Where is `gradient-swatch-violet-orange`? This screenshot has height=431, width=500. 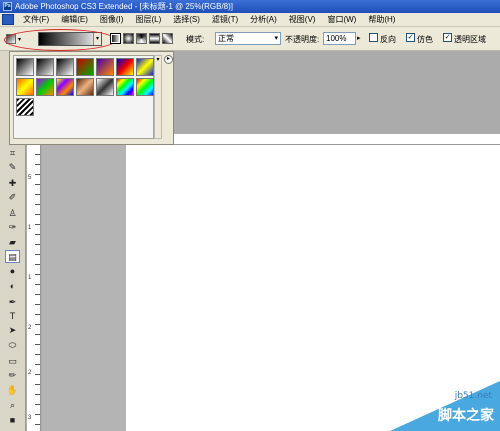
gradient-swatch-violet-orange is located at coordinates (105, 67).